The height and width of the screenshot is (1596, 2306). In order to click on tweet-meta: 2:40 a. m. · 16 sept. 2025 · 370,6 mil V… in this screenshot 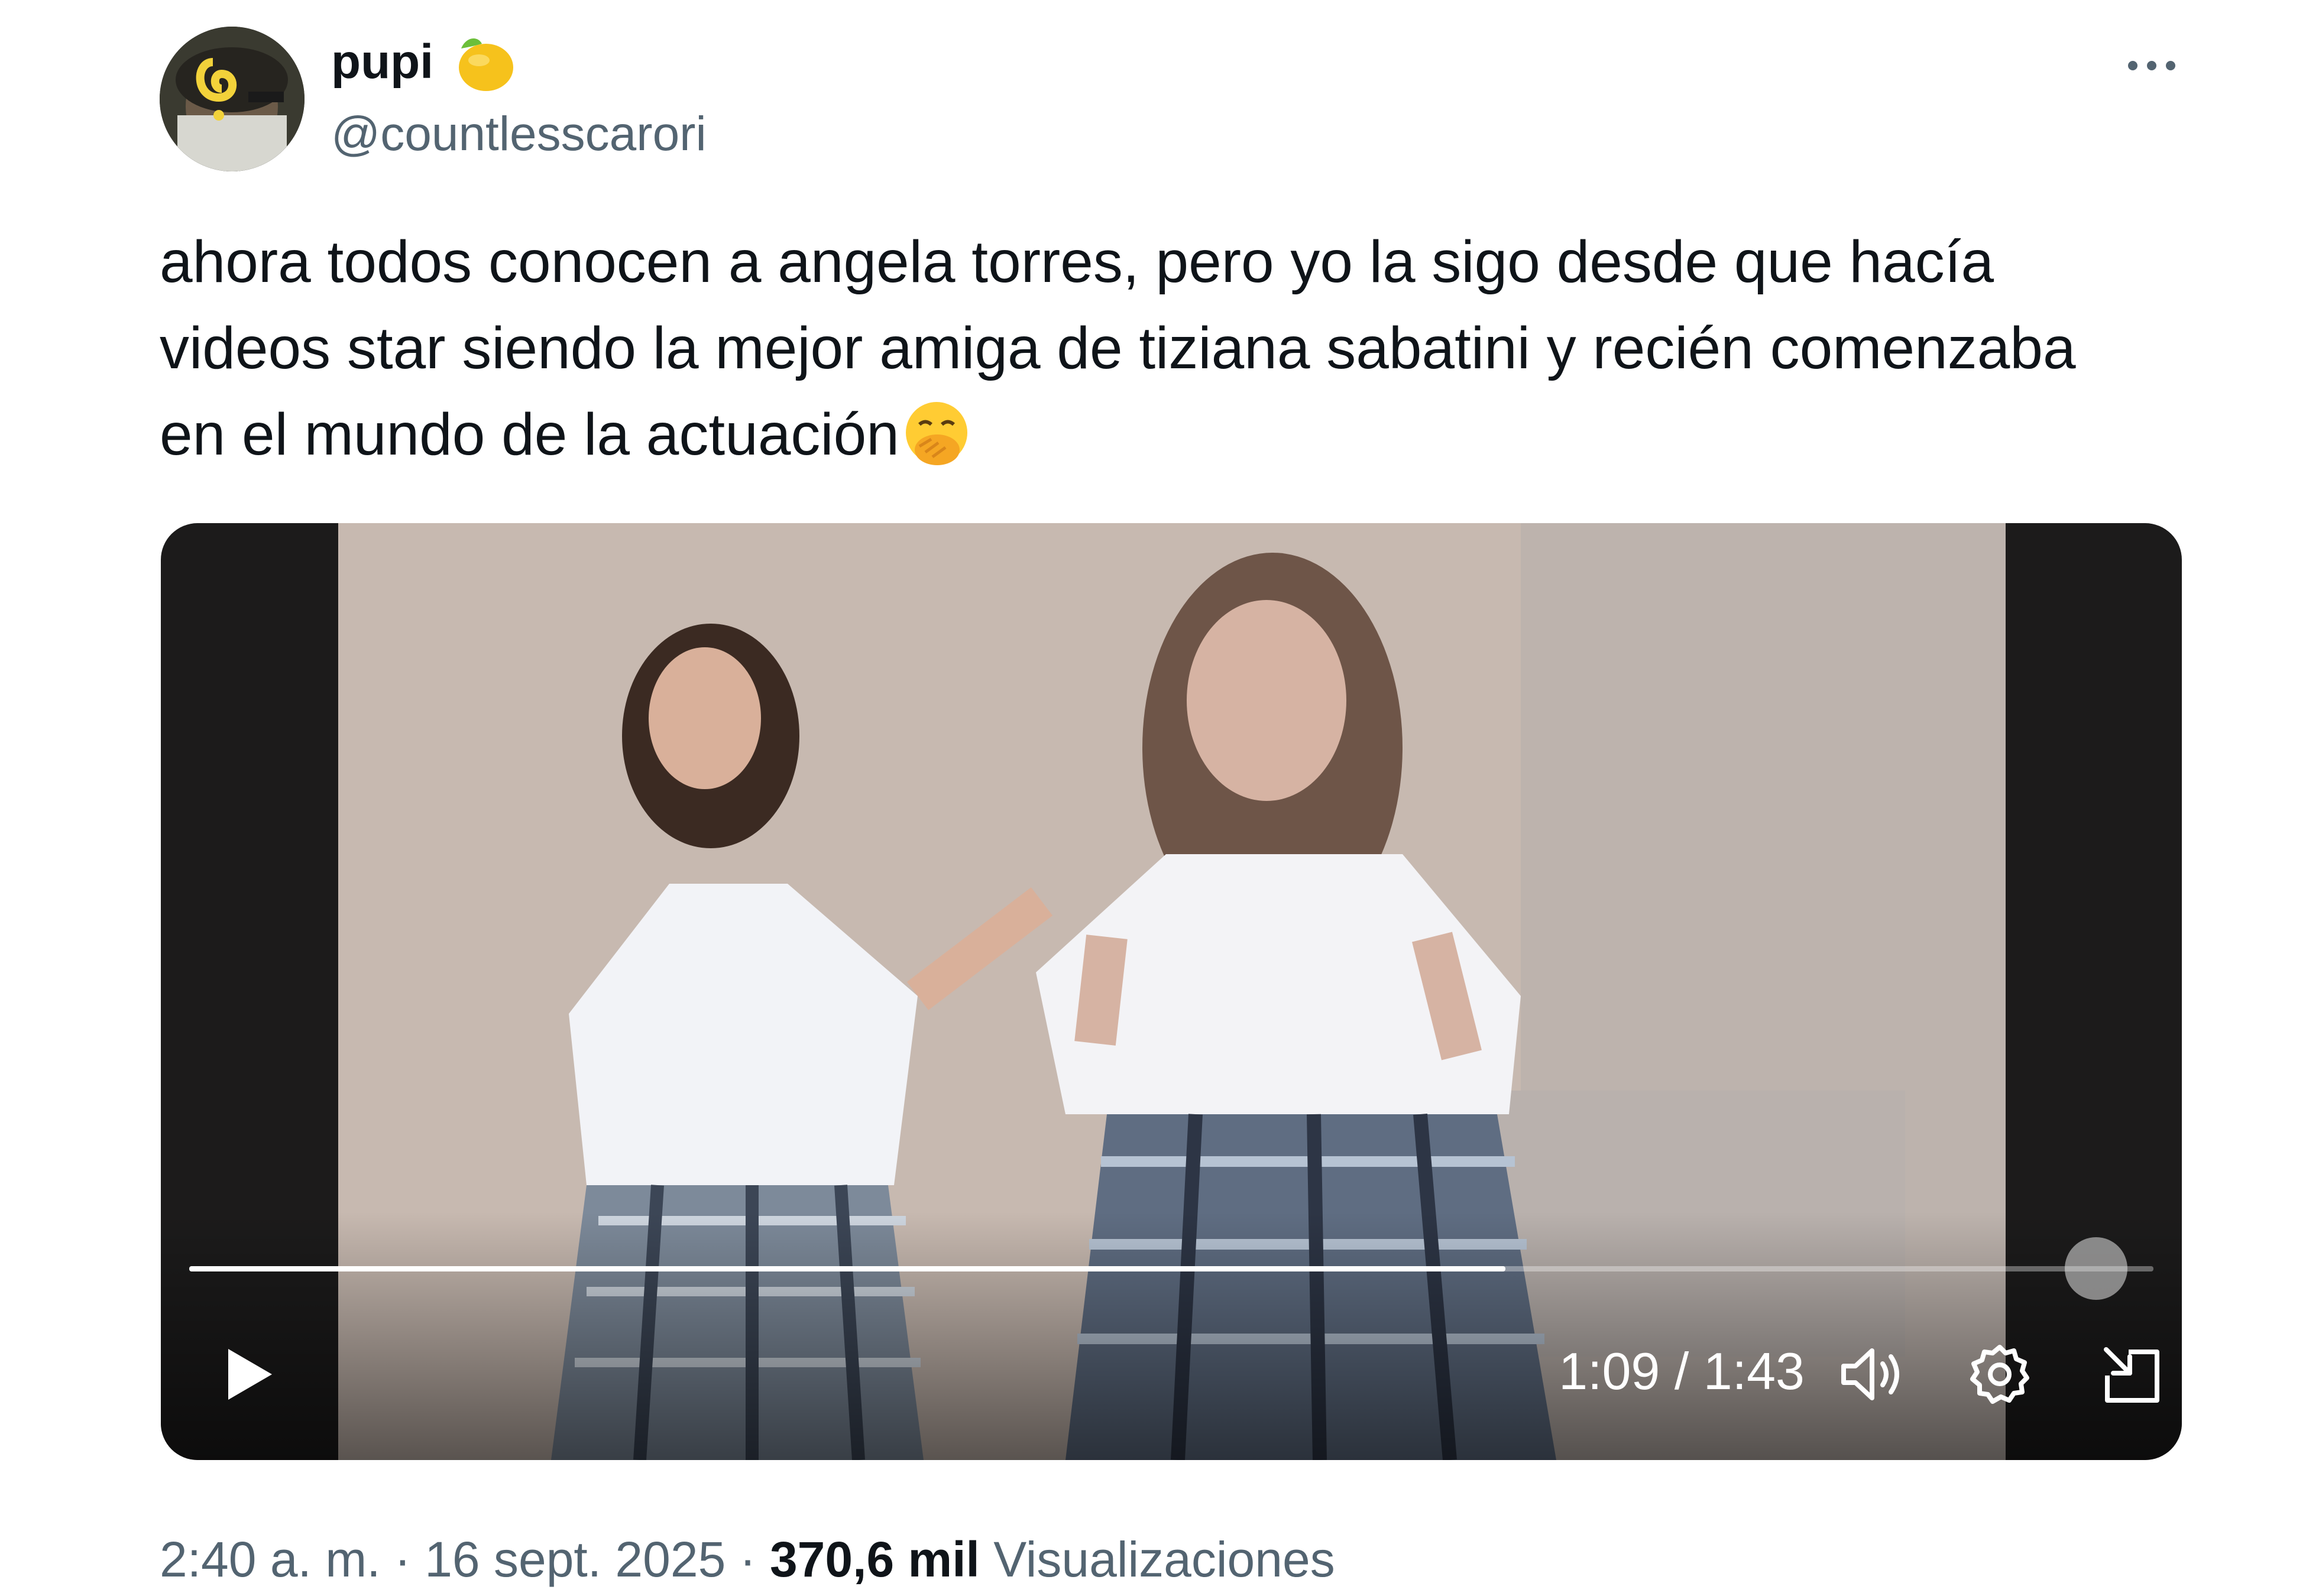, I will do `click(747, 1559)`.